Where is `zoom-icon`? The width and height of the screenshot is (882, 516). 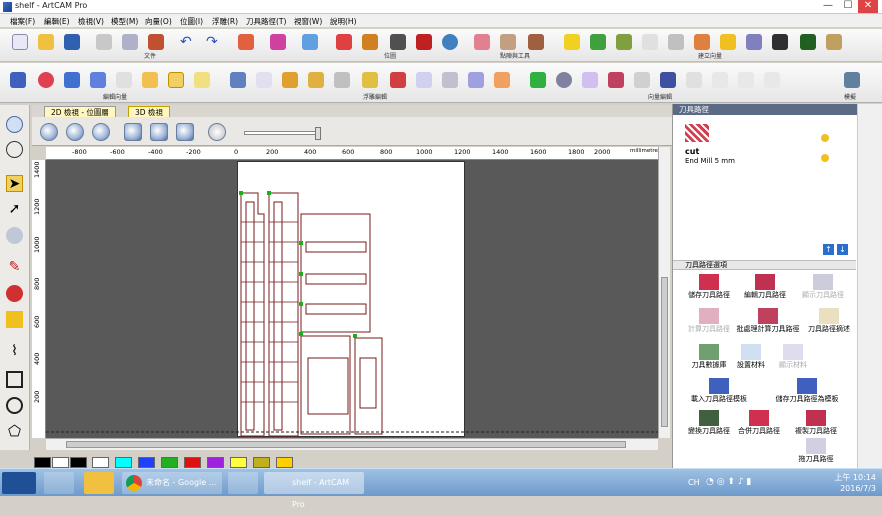 zoom-icon is located at coordinates (14, 124).